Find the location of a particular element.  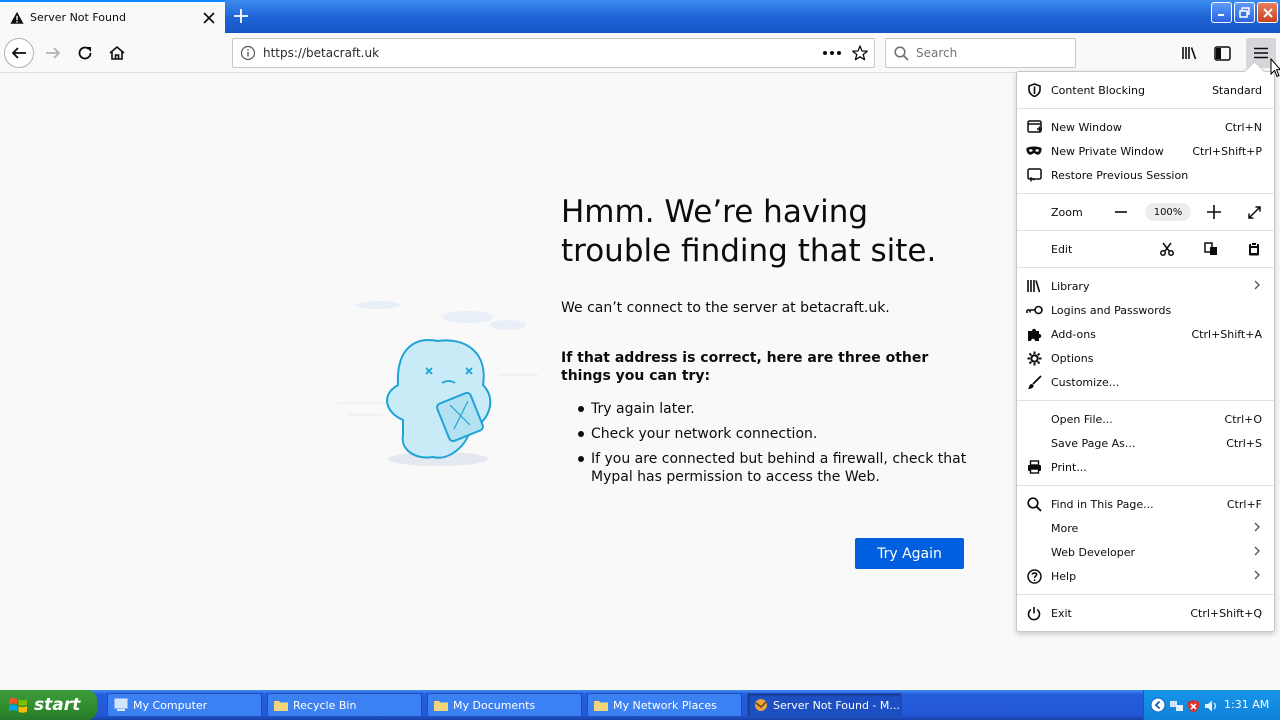

maximize-button is located at coordinates (1244, 12).